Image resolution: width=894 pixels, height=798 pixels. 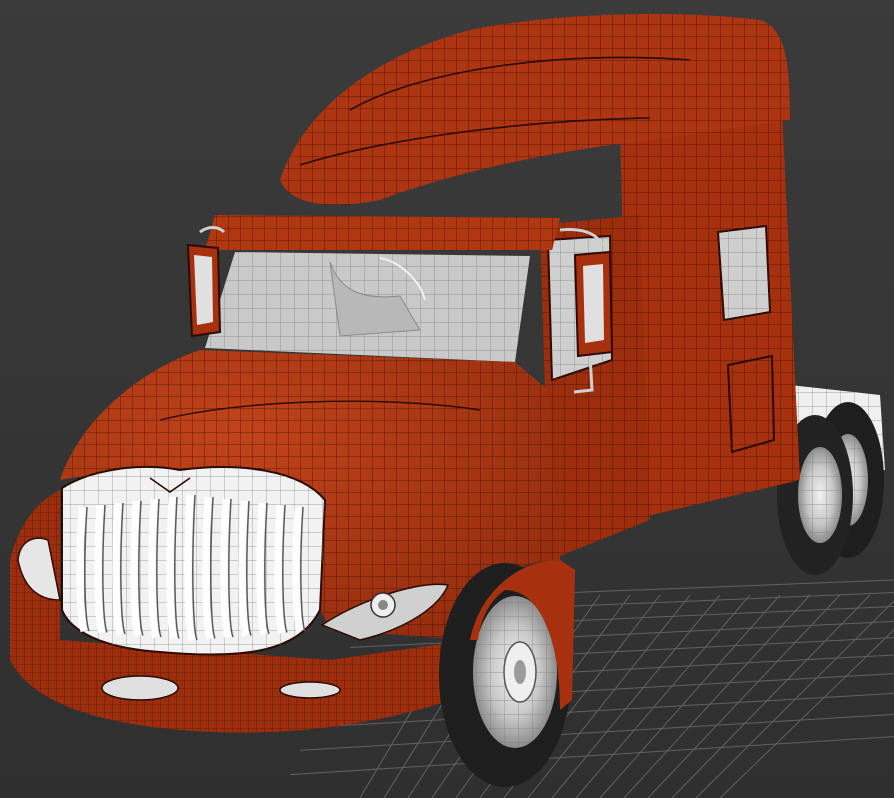 What do you see at coordinates (382, 232) in the screenshot?
I see `sun-visor` at bounding box center [382, 232].